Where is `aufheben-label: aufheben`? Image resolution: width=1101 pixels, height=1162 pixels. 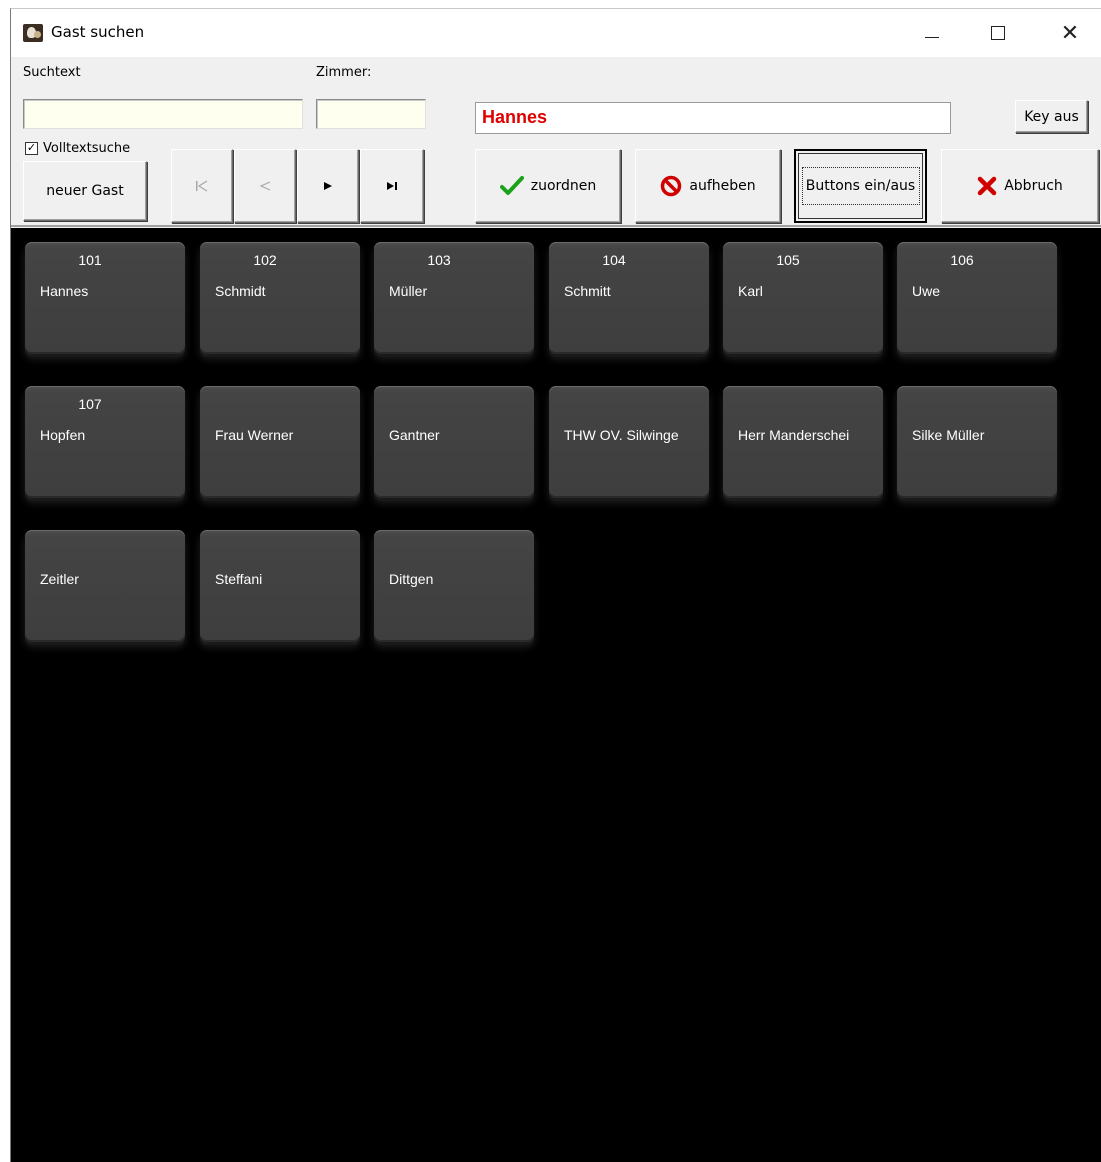
aufheben-label: aufheben is located at coordinates (722, 186).